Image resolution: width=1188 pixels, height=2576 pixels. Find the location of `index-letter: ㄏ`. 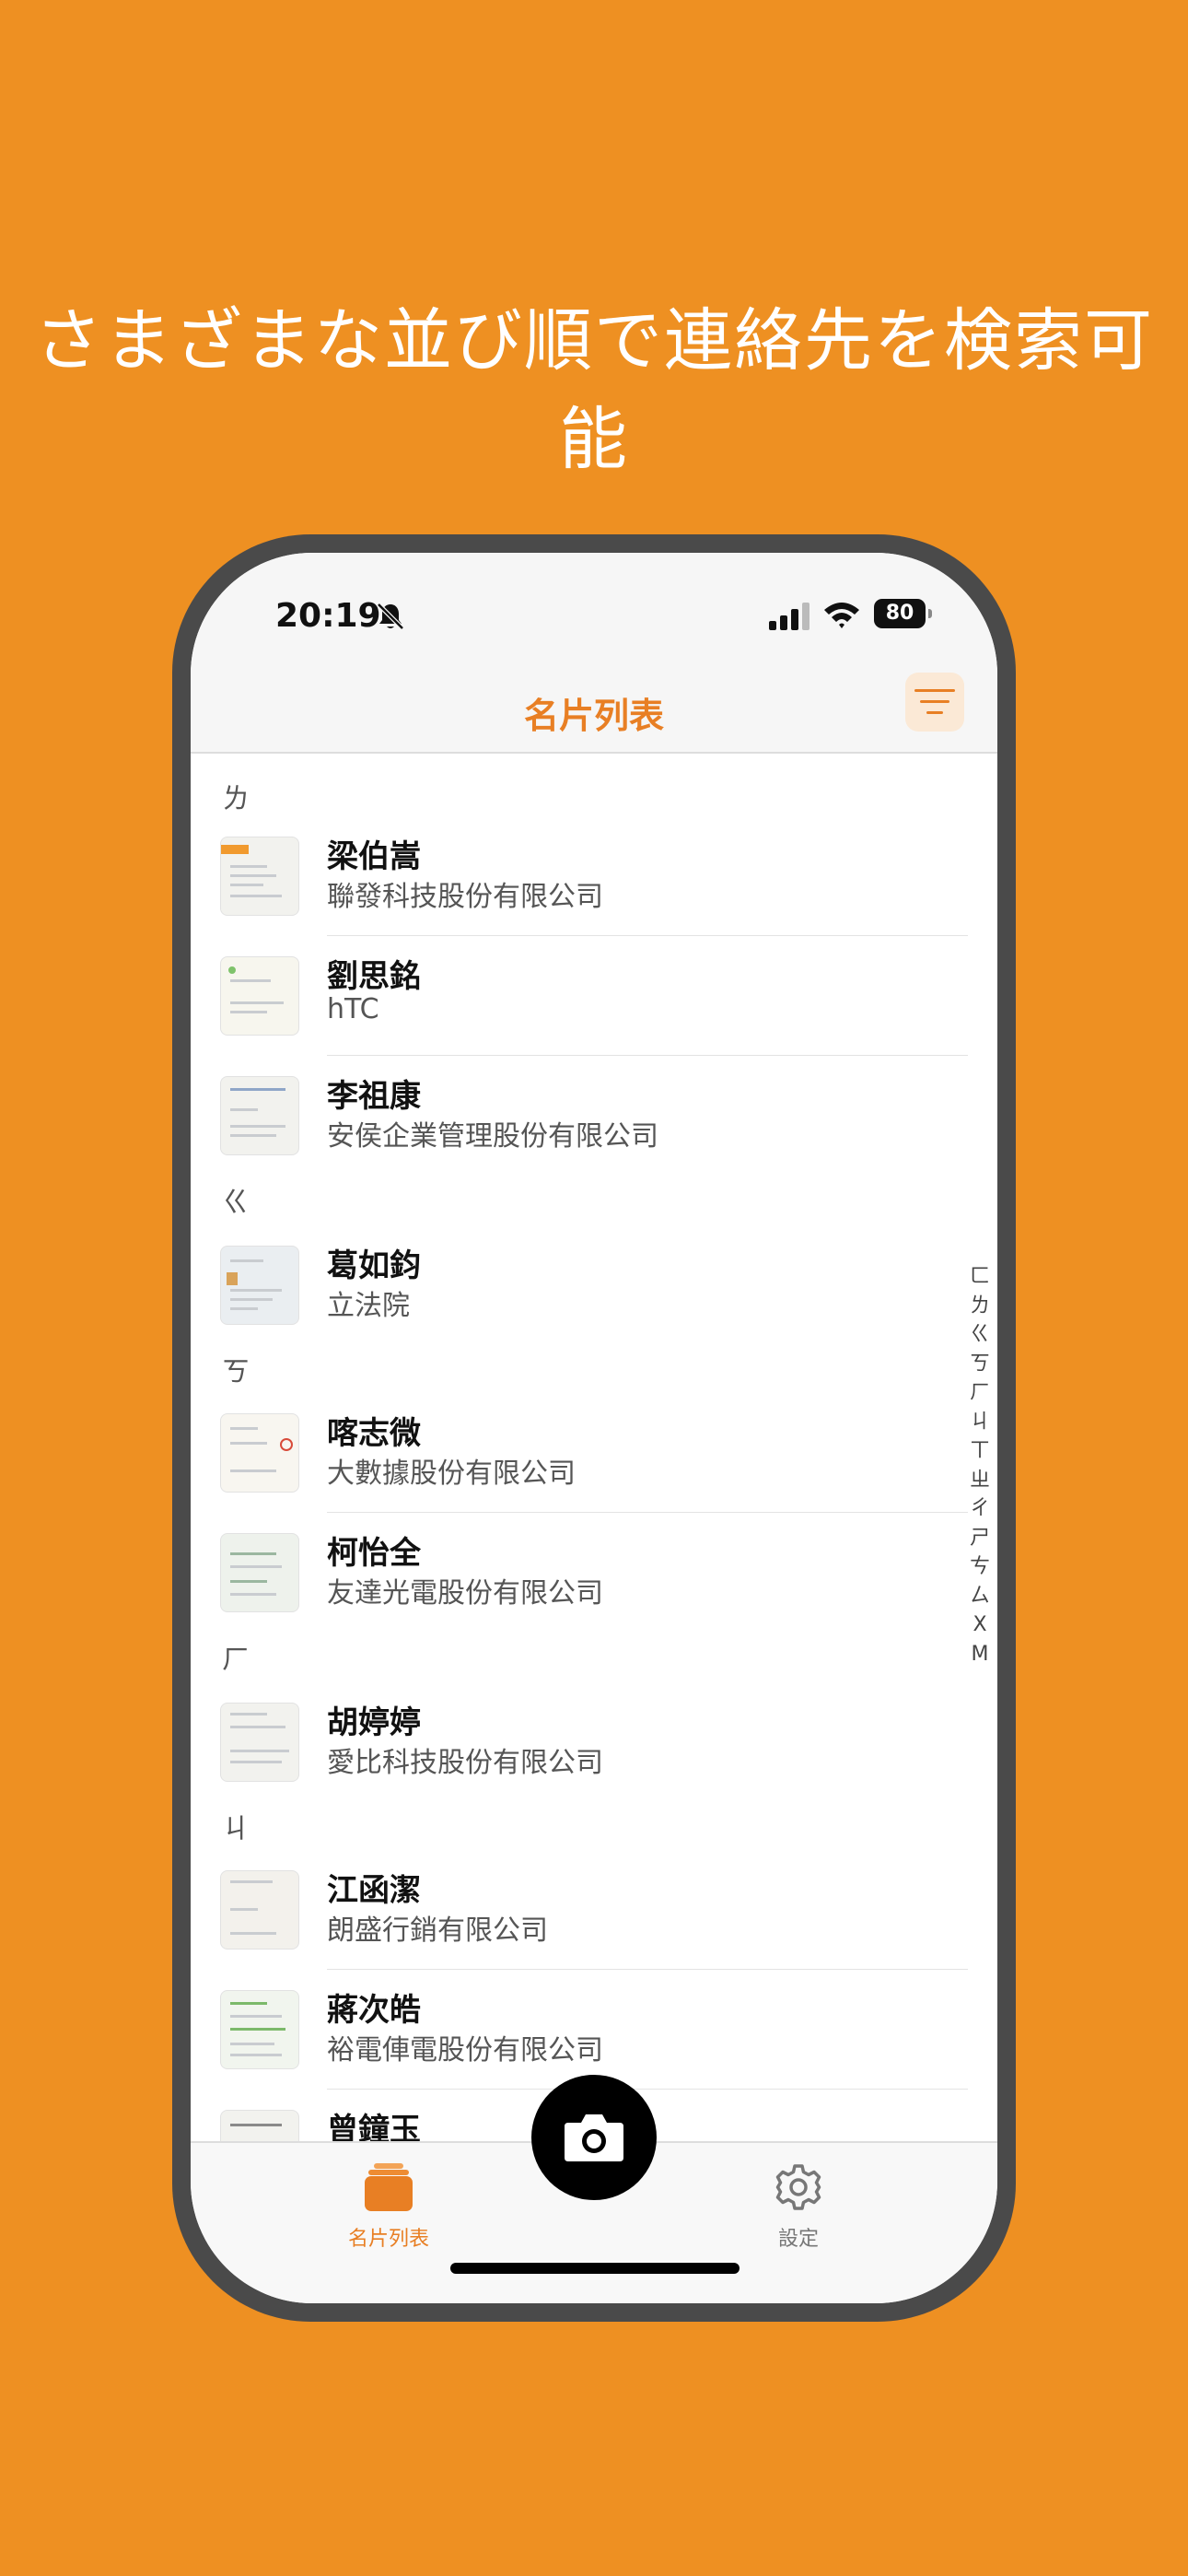

index-letter: ㄏ is located at coordinates (980, 1393).